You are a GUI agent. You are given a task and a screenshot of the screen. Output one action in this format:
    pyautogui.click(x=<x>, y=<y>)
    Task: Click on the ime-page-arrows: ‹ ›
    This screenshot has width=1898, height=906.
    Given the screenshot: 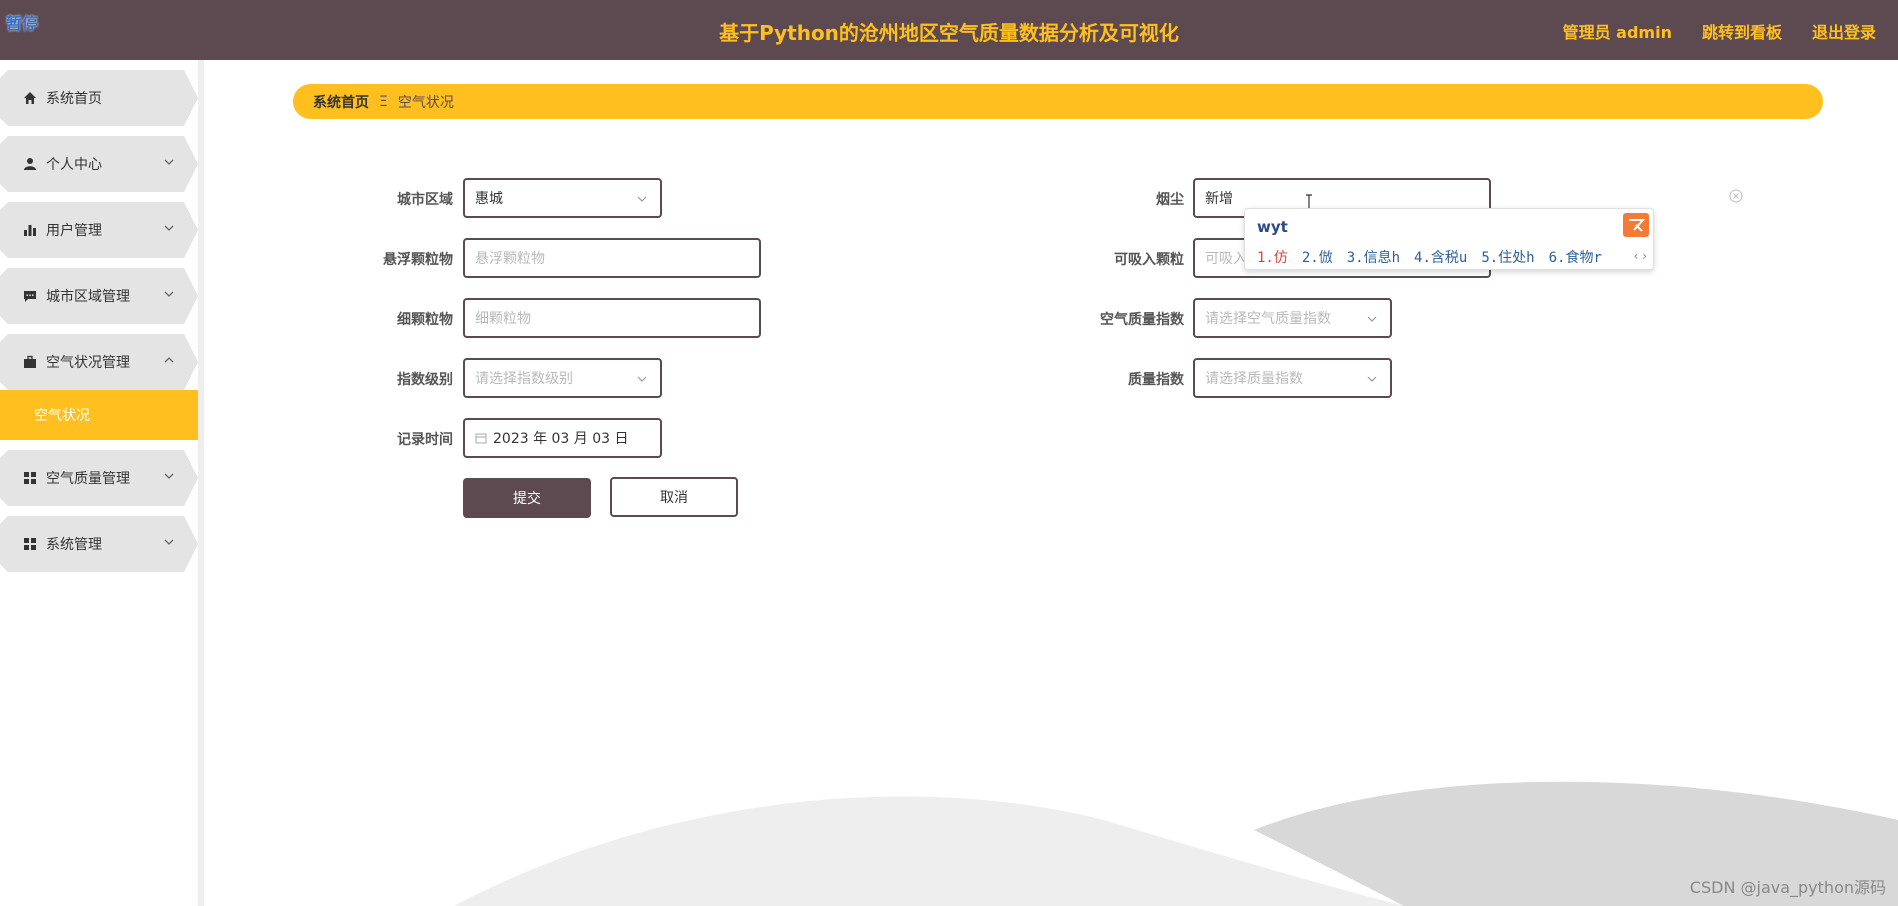 What is the action you would take?
    pyautogui.click(x=1640, y=256)
    